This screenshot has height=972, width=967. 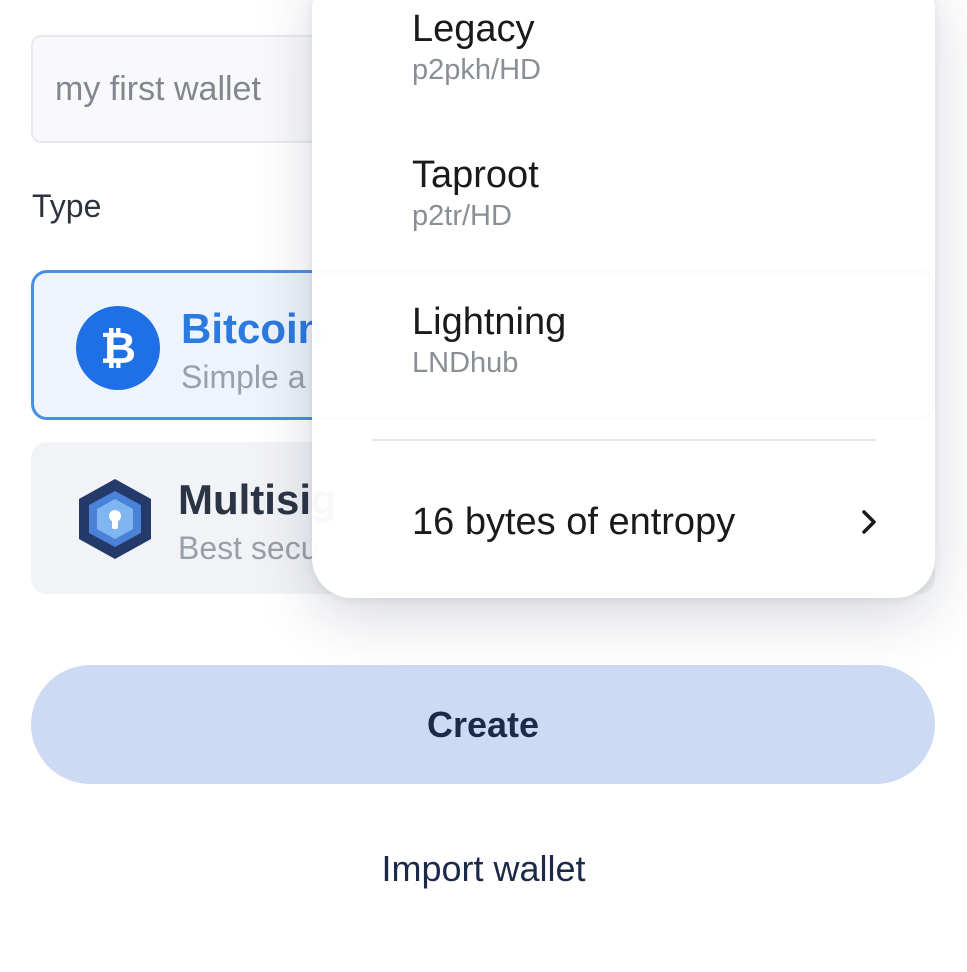 I want to click on card-subtitle: Simple a, so click(x=243, y=377).